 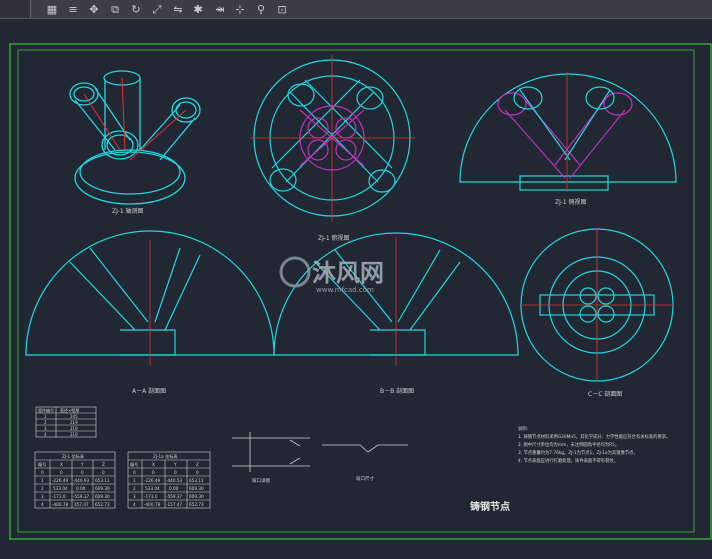 What do you see at coordinates (149, 391) in the screenshot?
I see `view-label-section-a: A－A 剖面图` at bounding box center [149, 391].